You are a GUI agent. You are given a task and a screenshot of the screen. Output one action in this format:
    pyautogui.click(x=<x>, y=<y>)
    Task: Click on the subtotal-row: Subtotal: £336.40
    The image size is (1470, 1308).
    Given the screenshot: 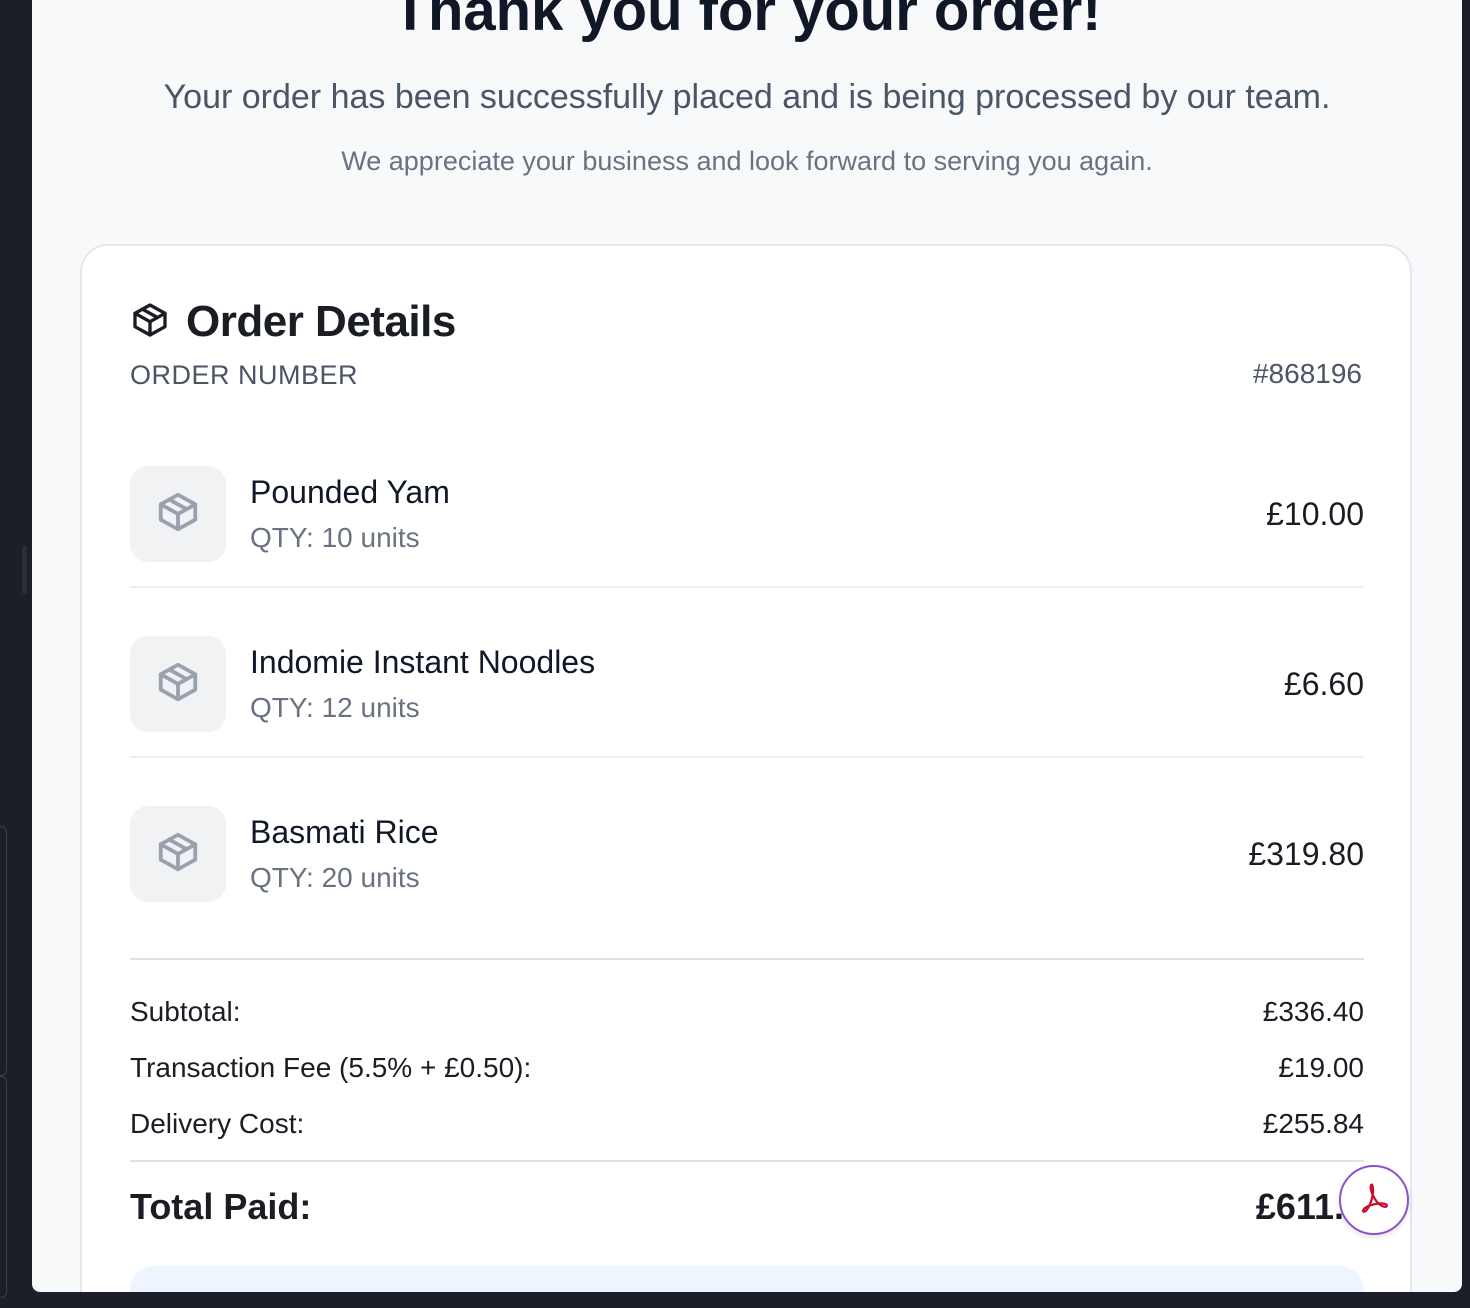 What is the action you would take?
    pyautogui.click(x=747, y=1013)
    